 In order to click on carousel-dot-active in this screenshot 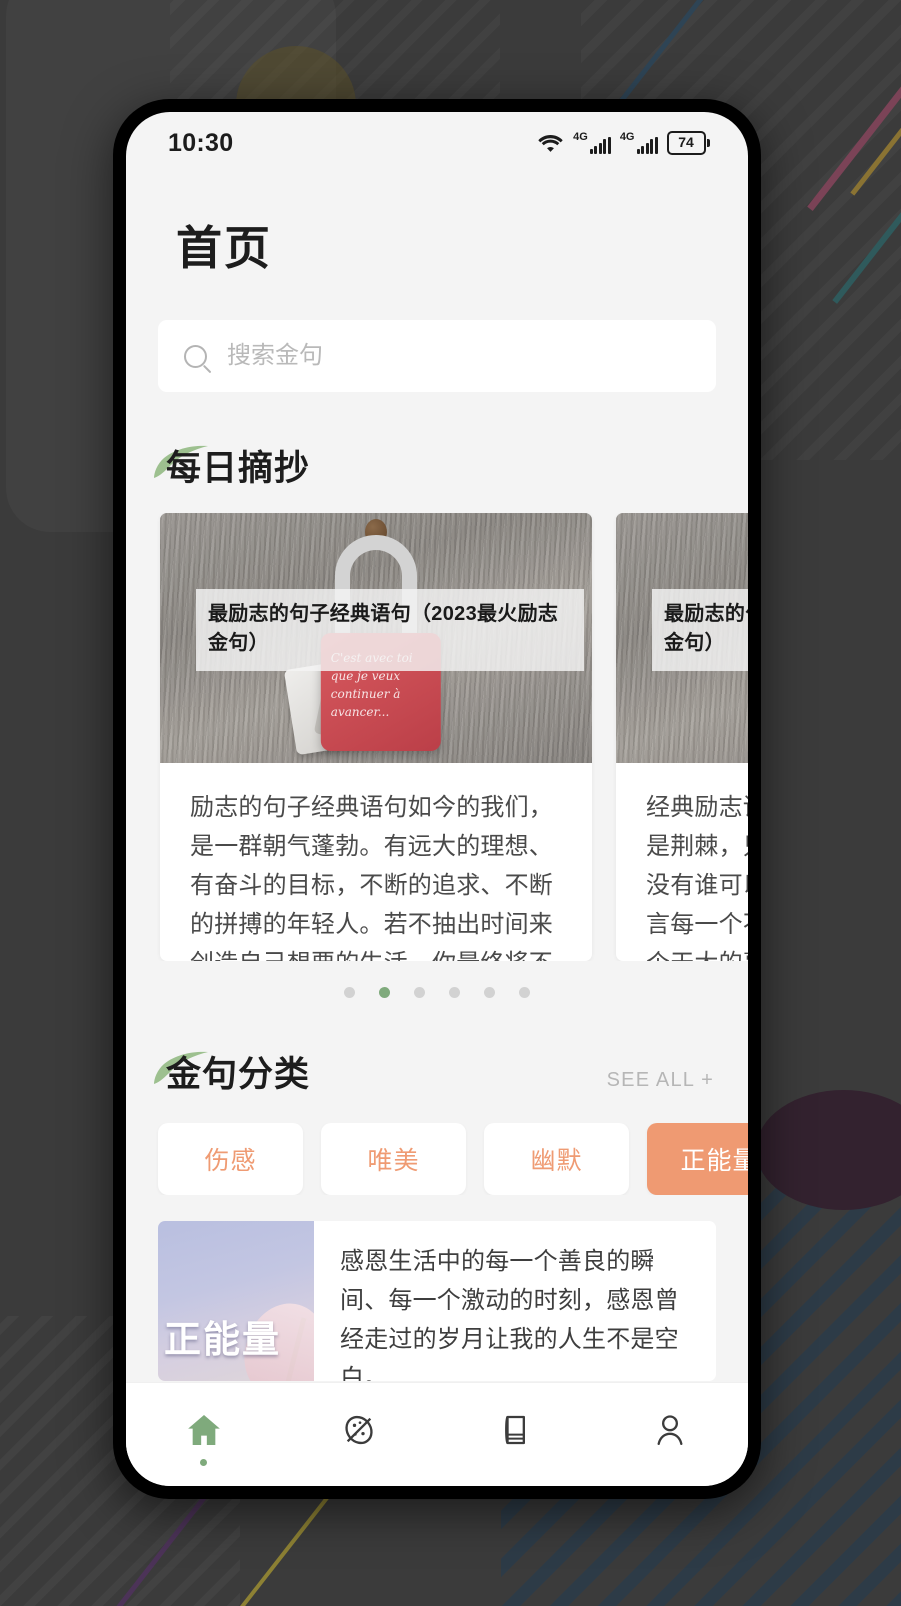, I will do `click(384, 992)`.